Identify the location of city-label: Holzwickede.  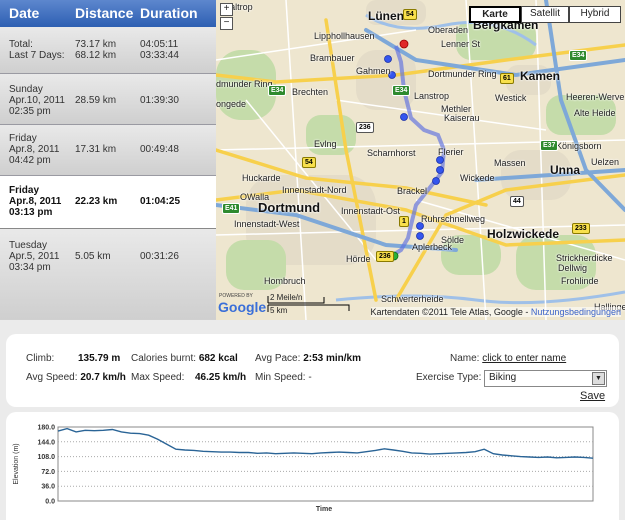
(523, 234).